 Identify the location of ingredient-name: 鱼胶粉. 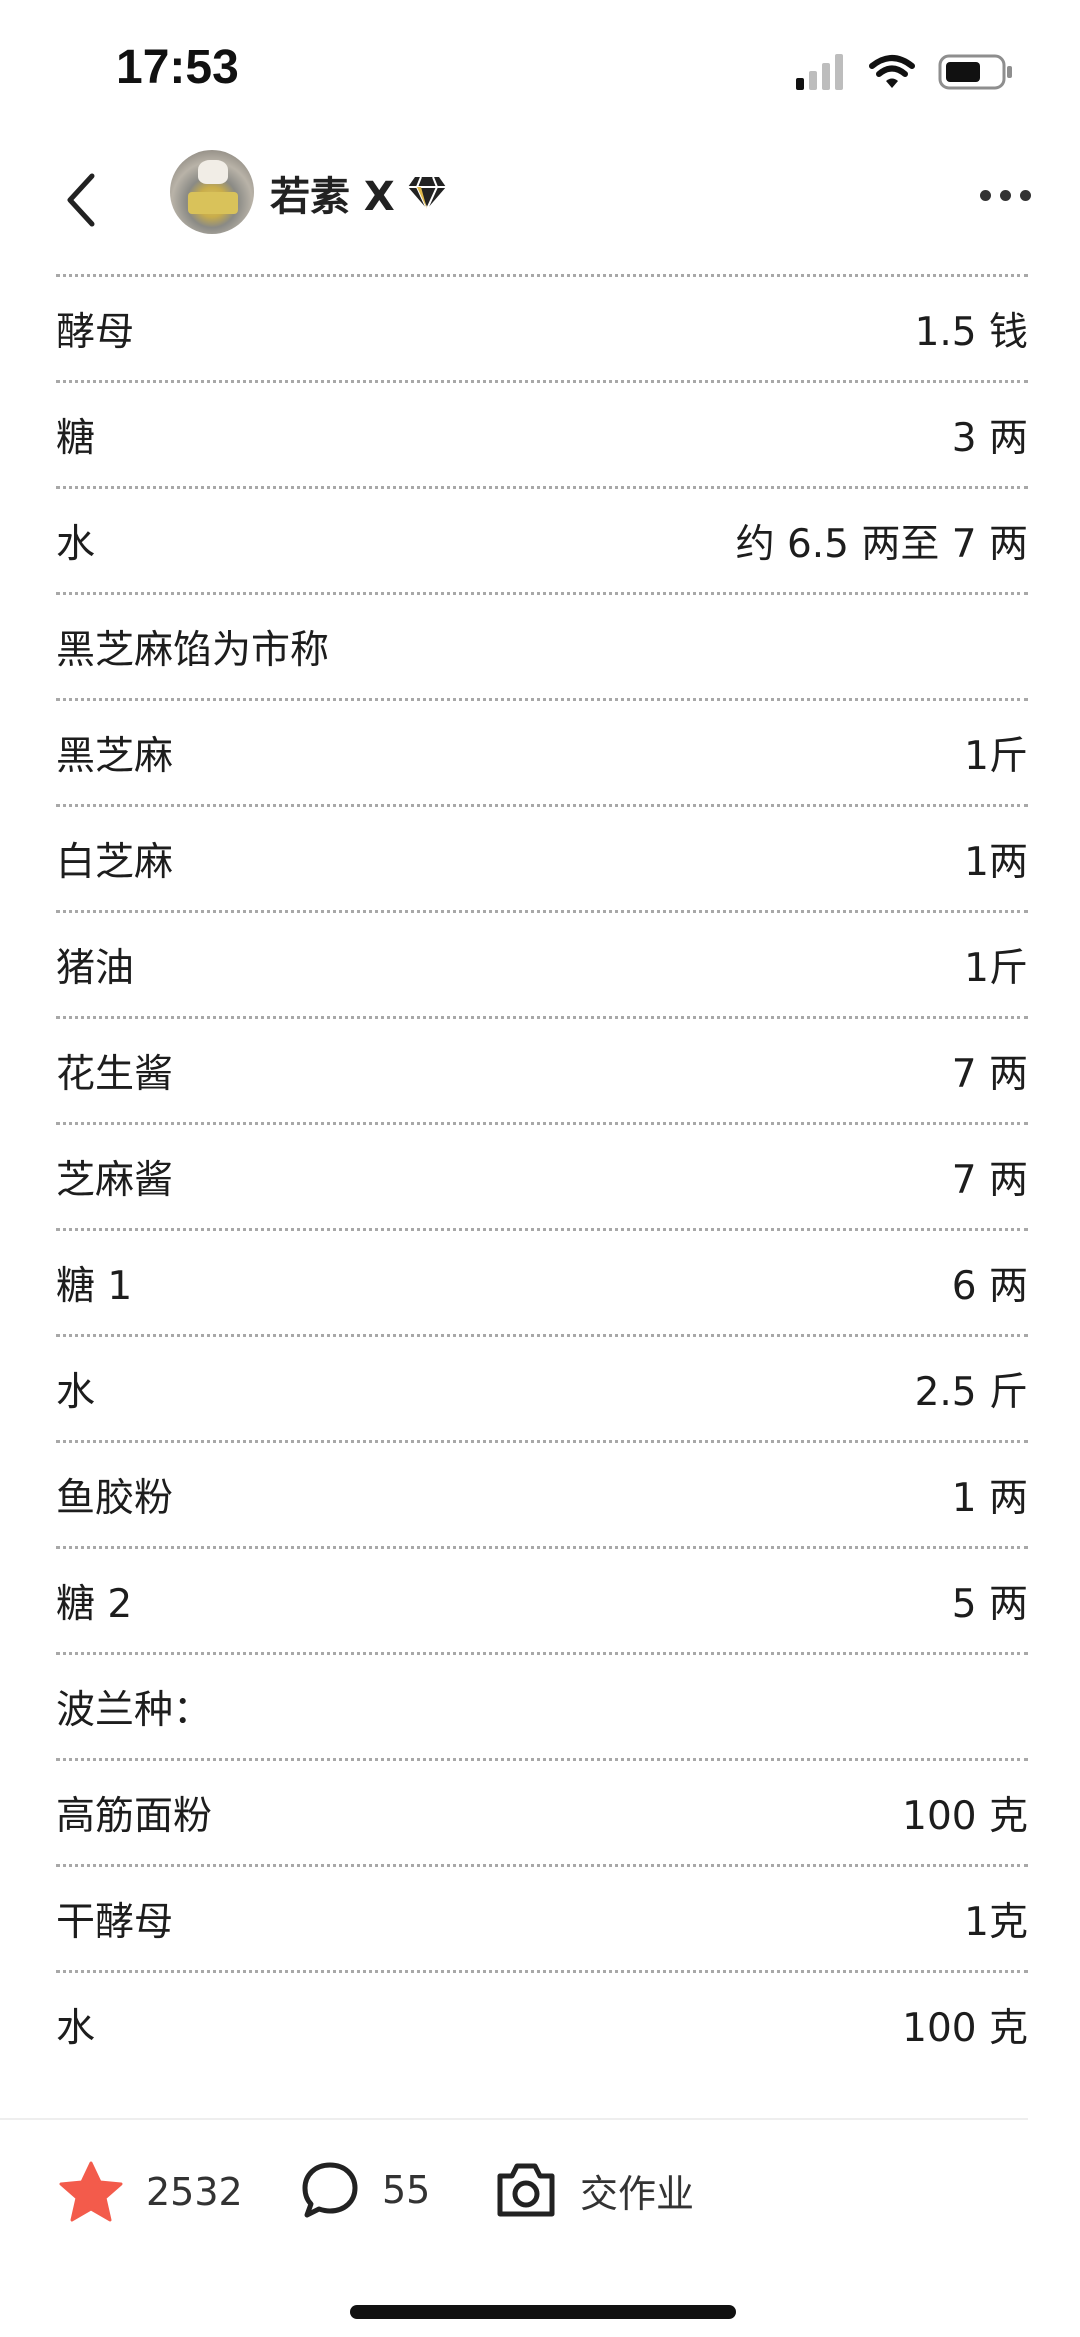
(115, 1498).